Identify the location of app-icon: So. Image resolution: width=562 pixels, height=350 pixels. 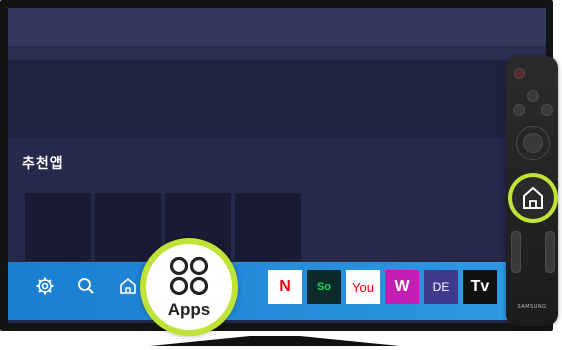
(324, 287).